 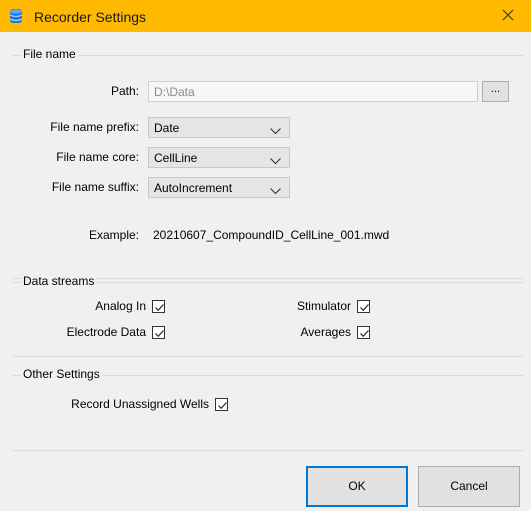 What do you see at coordinates (323, 306) in the screenshot?
I see `stimulator-label: Stimulator` at bounding box center [323, 306].